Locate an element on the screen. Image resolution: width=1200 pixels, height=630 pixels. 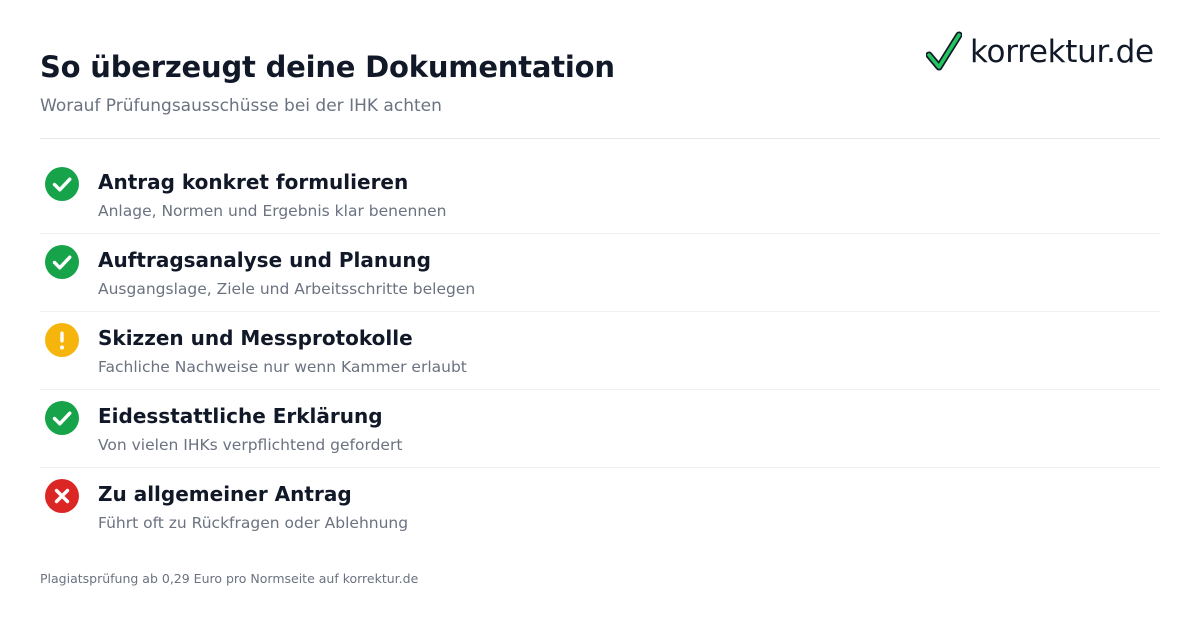
item-description: Von vielen IHKs verpflichtend gefordert is located at coordinates (250, 445).